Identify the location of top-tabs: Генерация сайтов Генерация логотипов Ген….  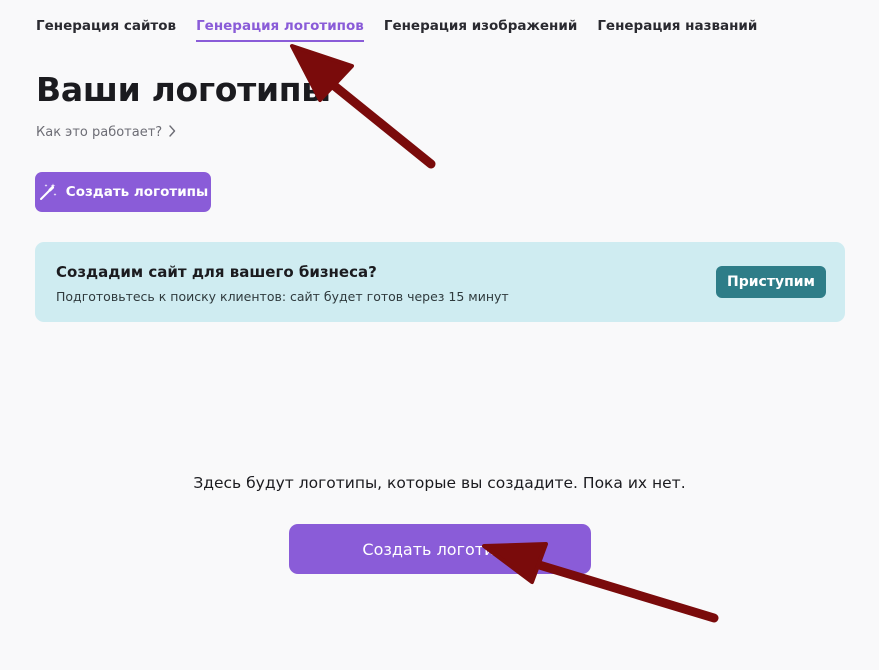
(396, 30).